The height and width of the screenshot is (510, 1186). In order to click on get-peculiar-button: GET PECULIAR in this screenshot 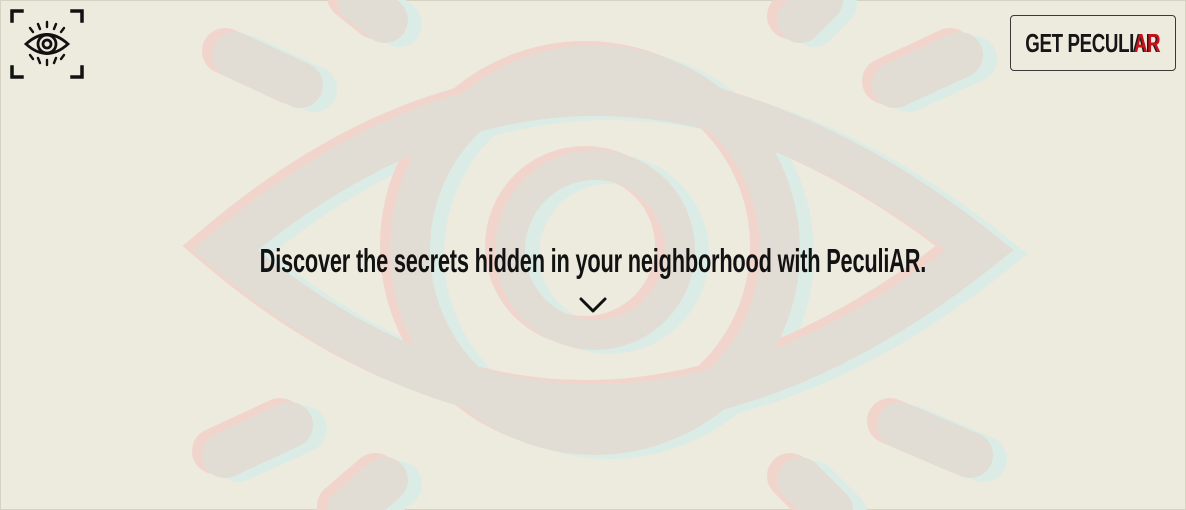, I will do `click(1093, 43)`.